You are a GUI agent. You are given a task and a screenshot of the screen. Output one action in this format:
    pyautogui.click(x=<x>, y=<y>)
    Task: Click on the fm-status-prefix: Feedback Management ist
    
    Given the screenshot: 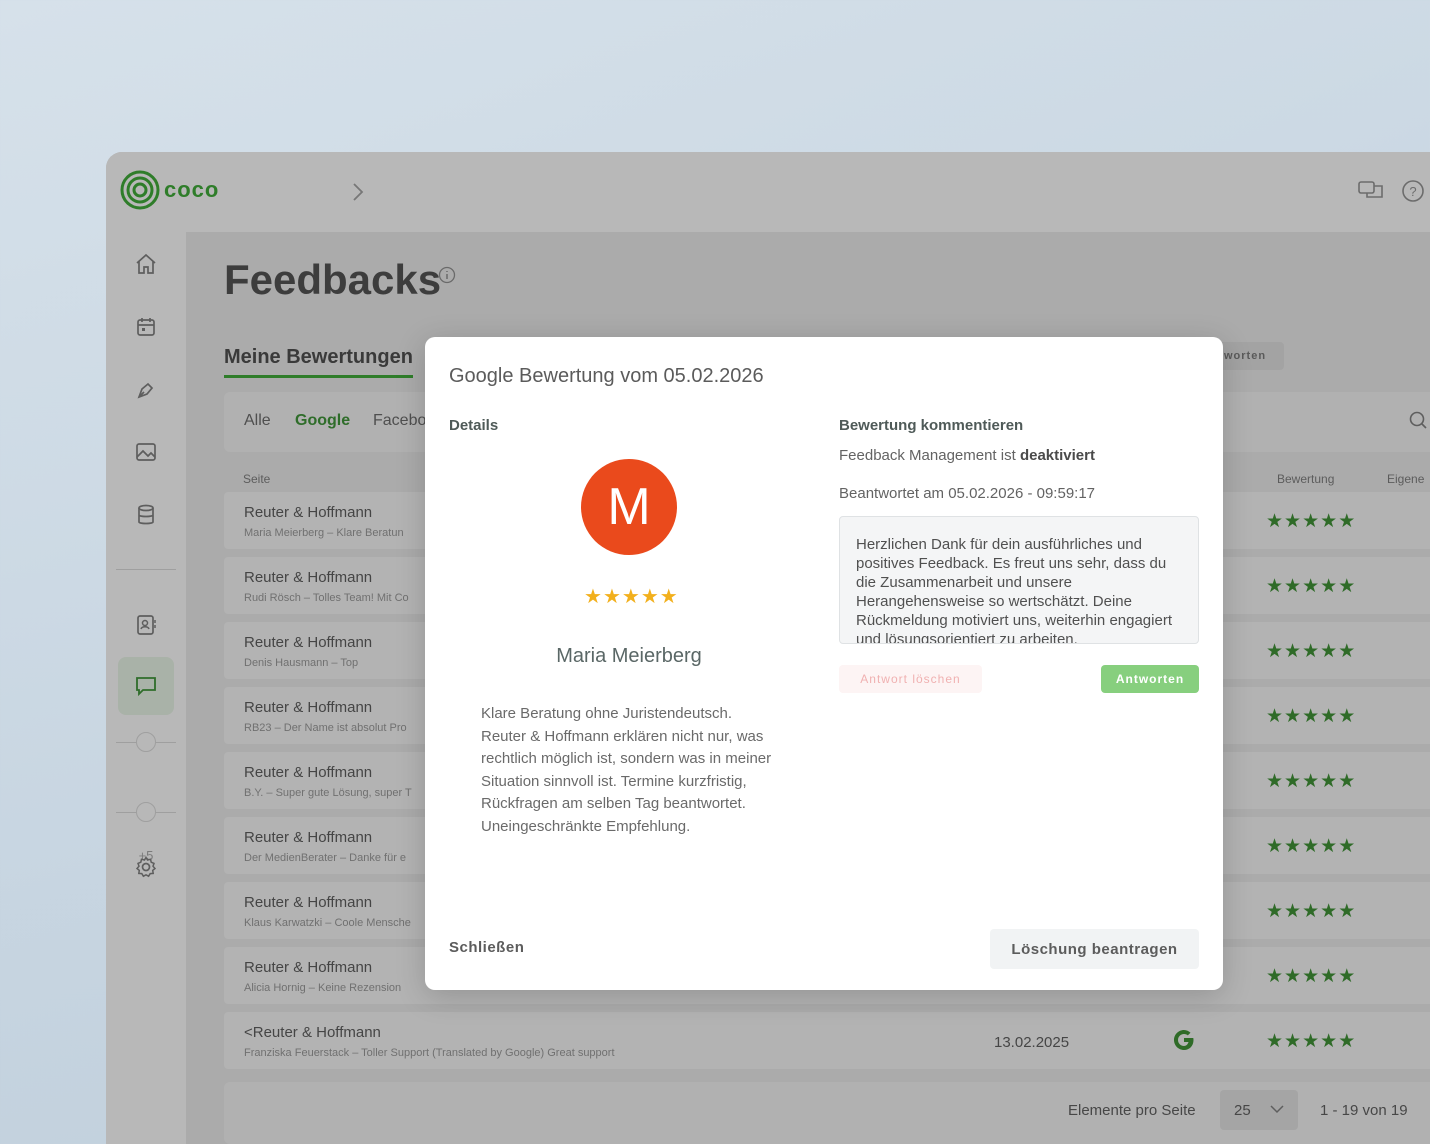 What is the action you would take?
    pyautogui.click(x=929, y=455)
    